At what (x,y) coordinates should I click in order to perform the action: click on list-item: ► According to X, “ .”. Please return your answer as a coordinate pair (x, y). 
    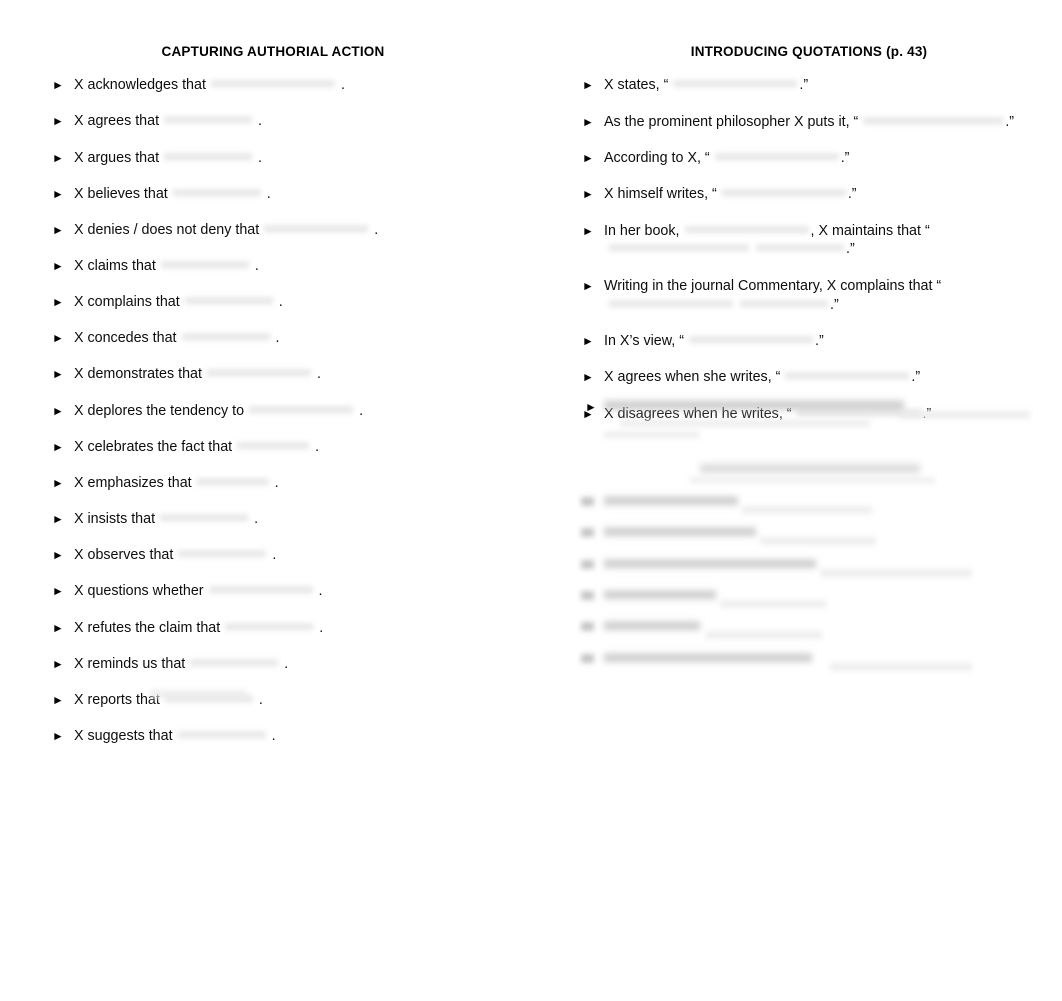
    Looking at the image, I should click on (805, 158).